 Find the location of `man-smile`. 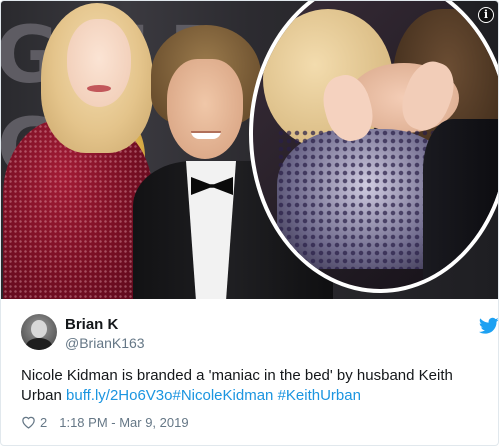

man-smile is located at coordinates (206, 135).